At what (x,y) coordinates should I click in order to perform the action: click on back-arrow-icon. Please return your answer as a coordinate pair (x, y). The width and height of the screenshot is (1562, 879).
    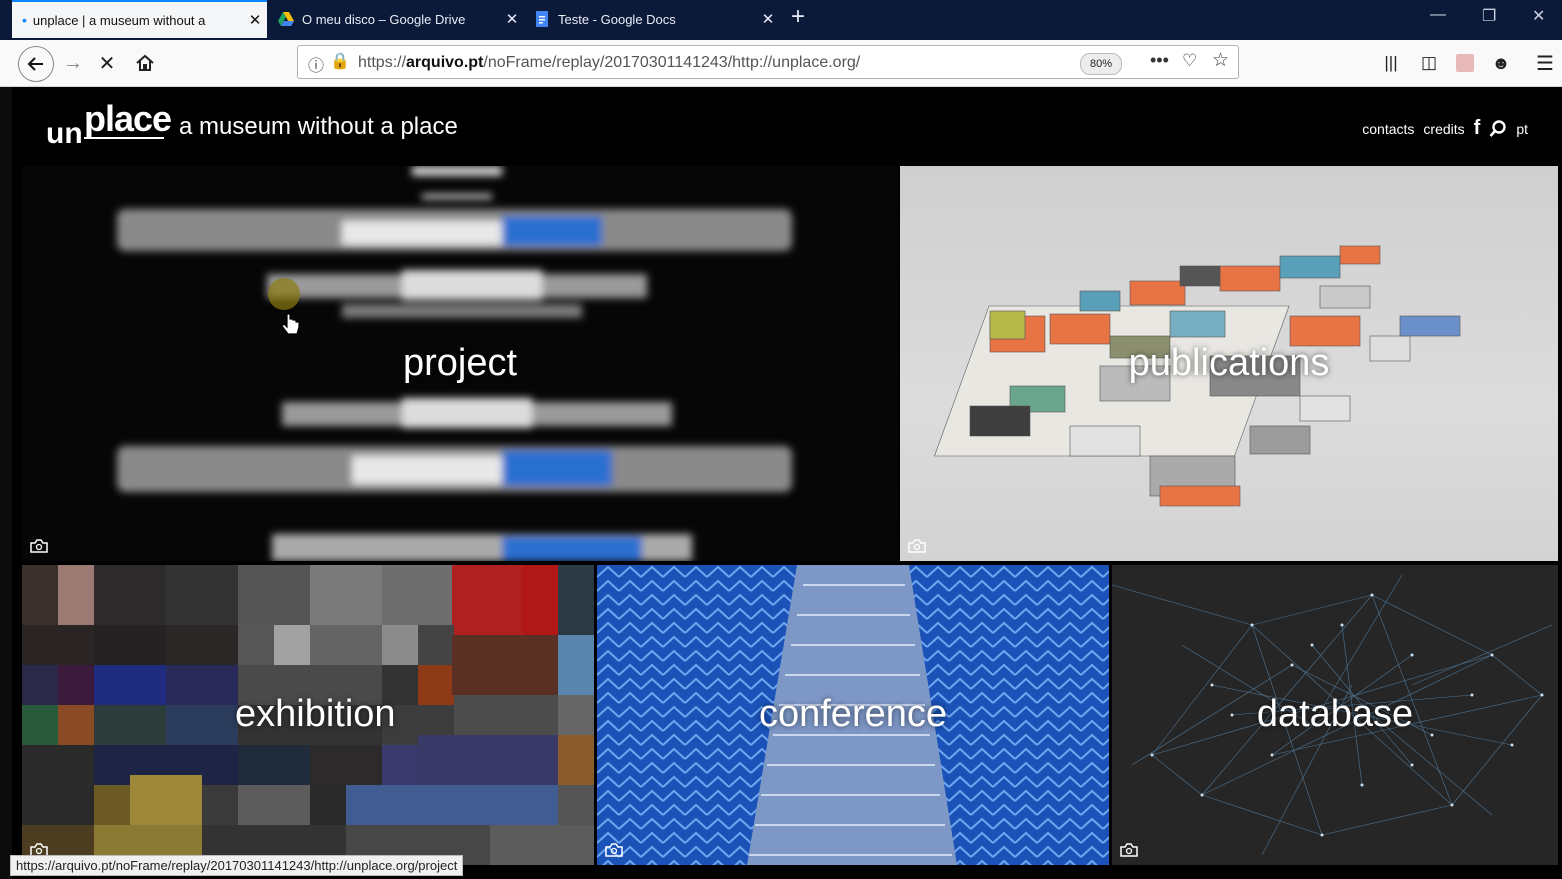
    Looking at the image, I should click on (35, 64).